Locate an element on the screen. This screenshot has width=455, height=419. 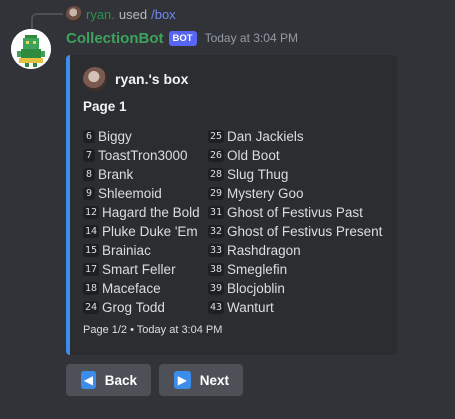
item-number: 9 is located at coordinates (89, 193).